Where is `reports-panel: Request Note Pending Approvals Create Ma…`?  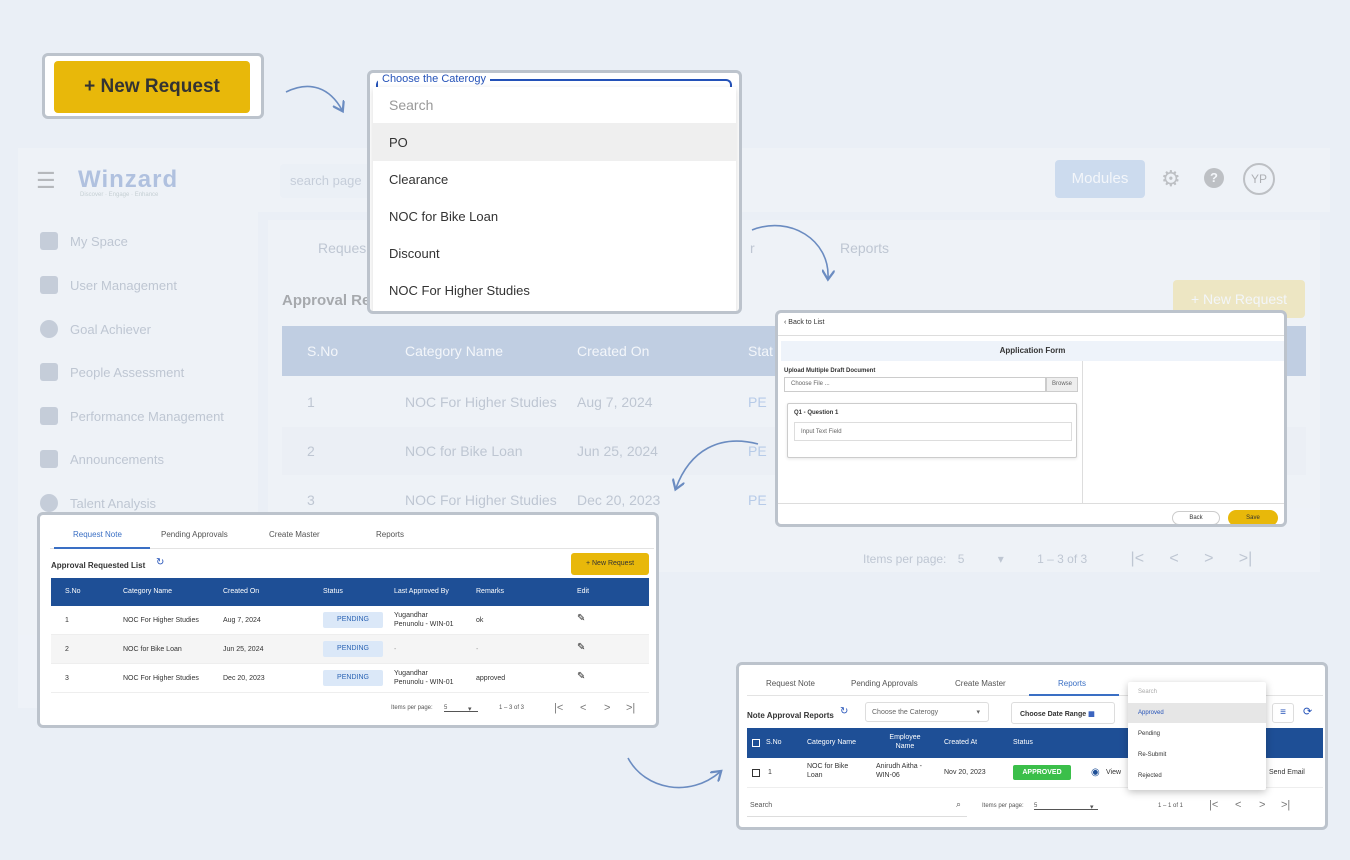 reports-panel: Request Note Pending Approvals Create Ma… is located at coordinates (1032, 746).